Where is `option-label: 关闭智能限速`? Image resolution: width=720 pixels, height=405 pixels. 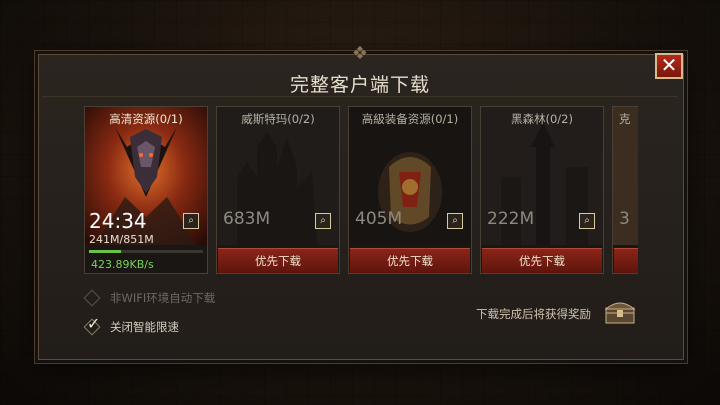
option-label: 关闭智能限速 is located at coordinates (144, 327).